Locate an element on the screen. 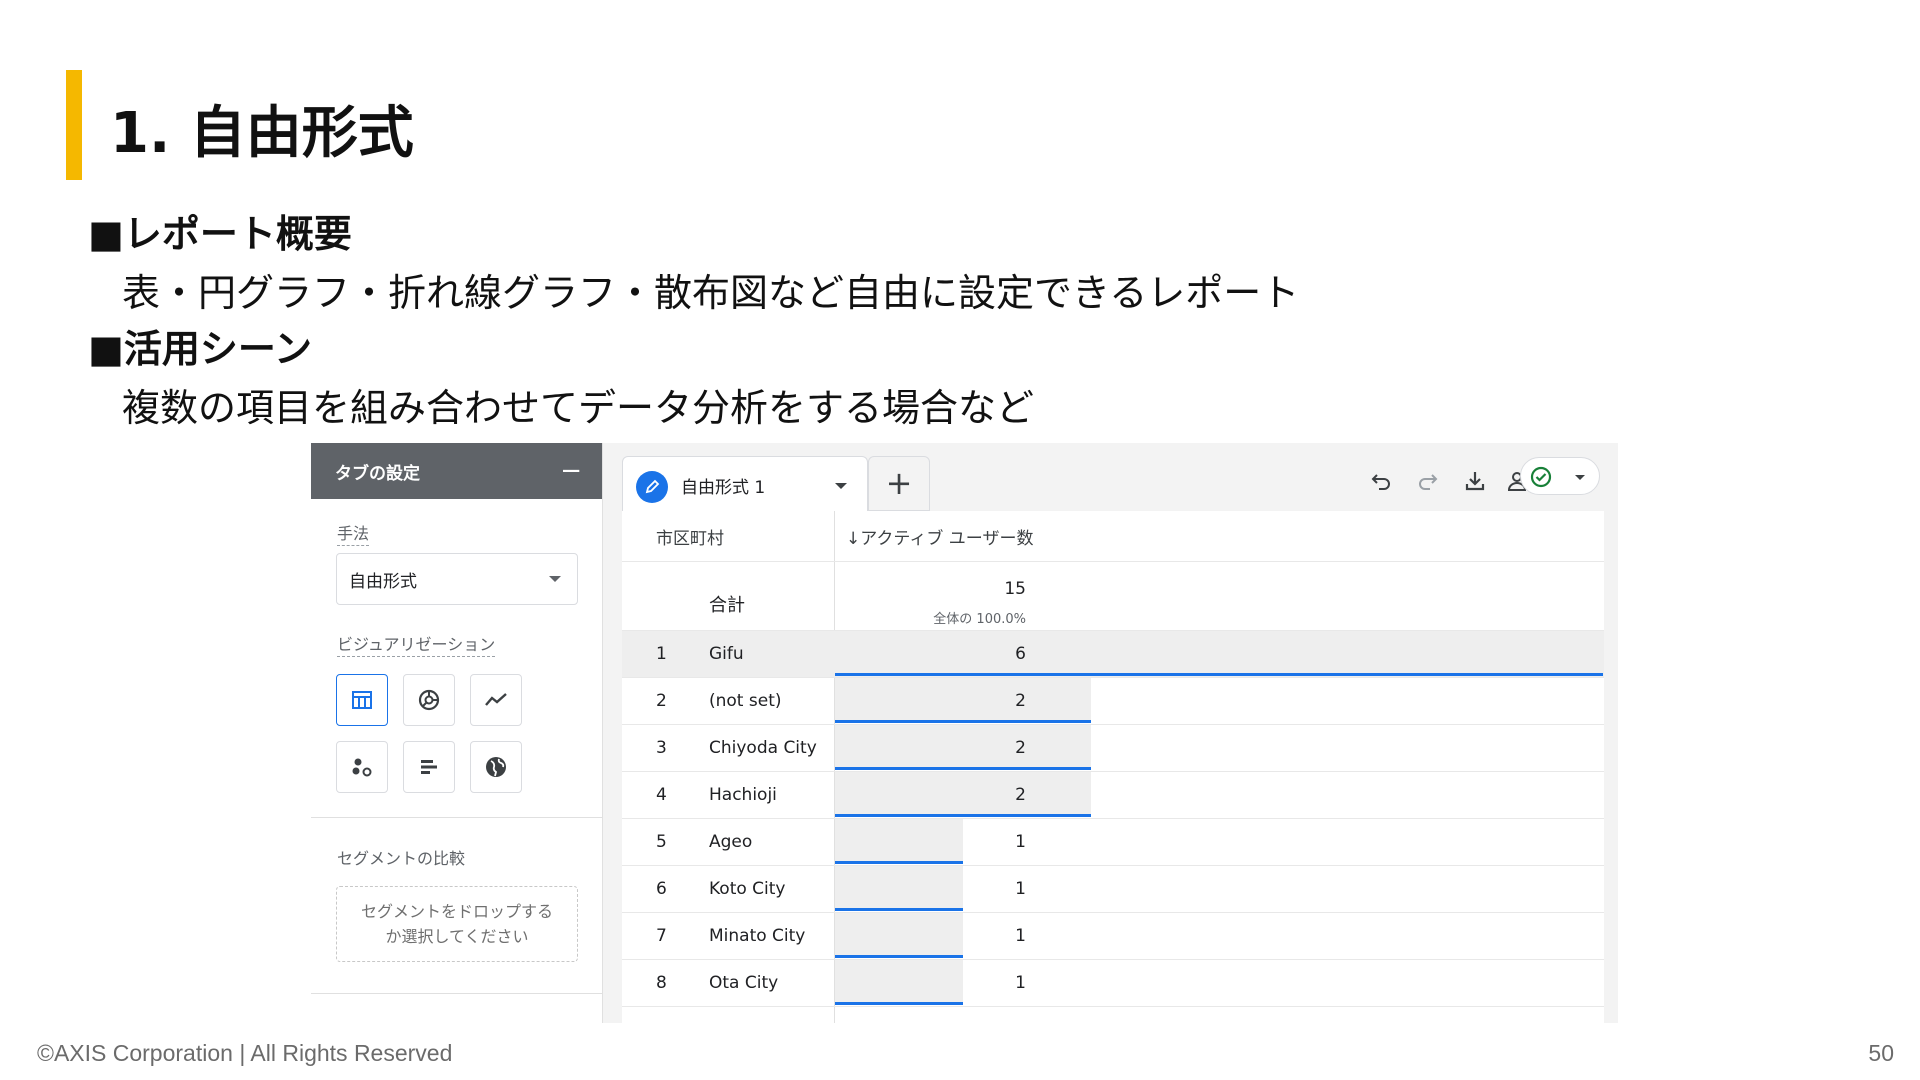 Image resolution: width=1920 pixels, height=1080 pixels. tab-free-form-1: 自由形式 1 is located at coordinates (745, 483).